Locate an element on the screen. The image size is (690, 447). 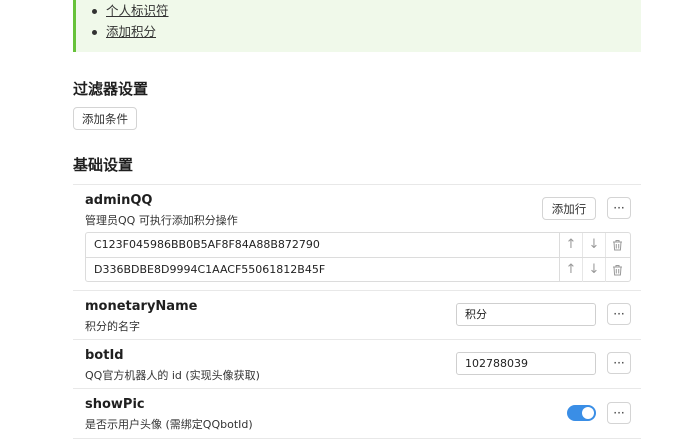
showpic-more-button: ··· is located at coordinates (619, 413).